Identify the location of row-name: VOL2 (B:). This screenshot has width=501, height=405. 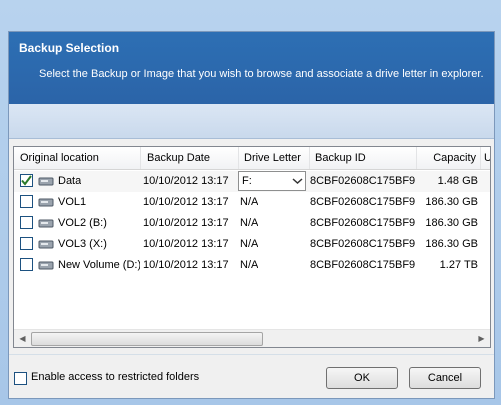
(82, 223).